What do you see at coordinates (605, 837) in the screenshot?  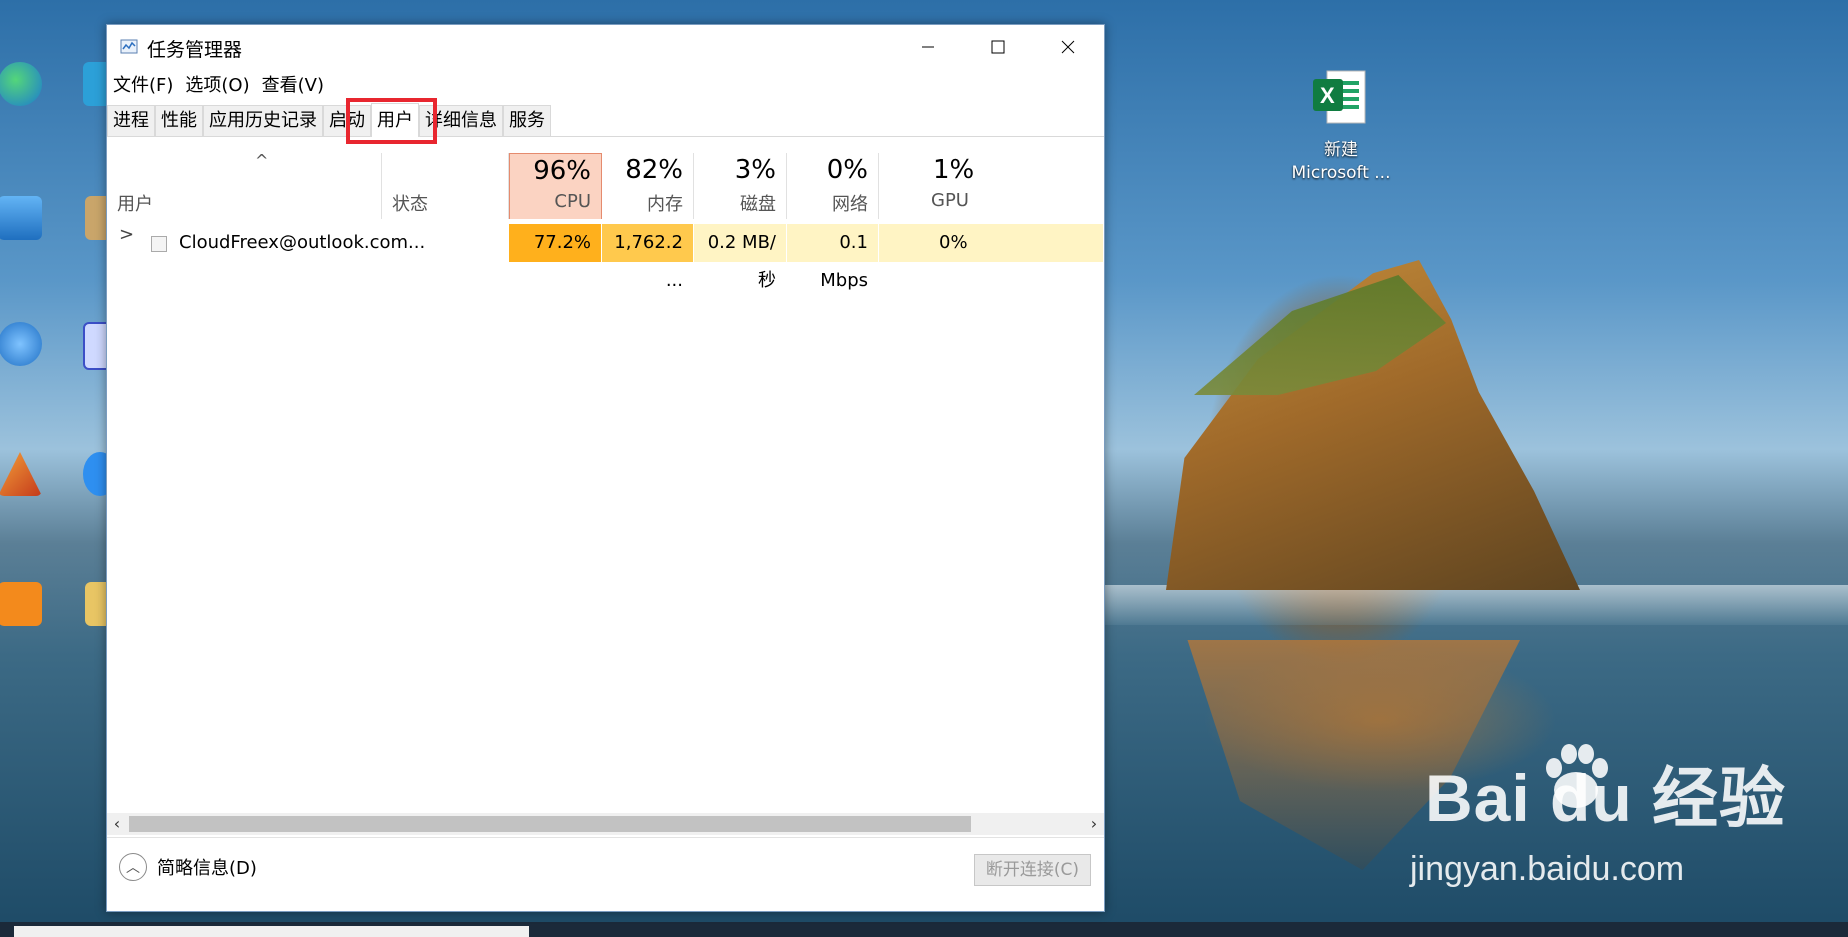 I see `footer-divider` at bounding box center [605, 837].